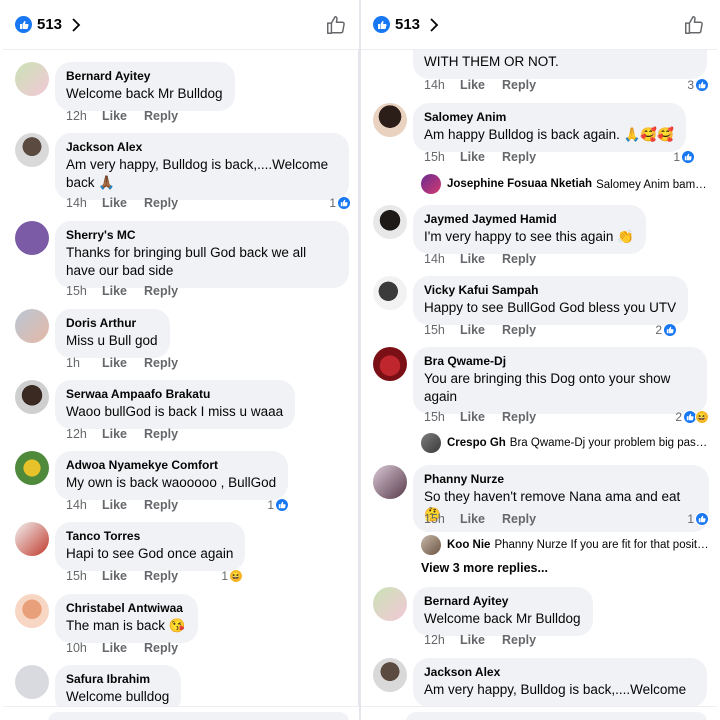 The width and height of the screenshot is (720, 720). Describe the element at coordinates (171, 465) in the screenshot. I see `comment-author: Adwoa Nyamekye Comfort` at that location.